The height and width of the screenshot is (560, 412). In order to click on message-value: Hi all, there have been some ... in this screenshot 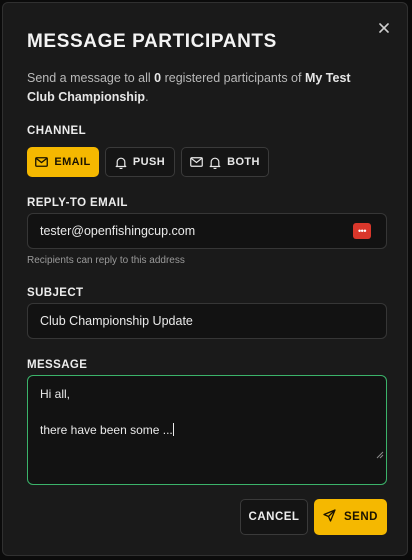, I will do `click(106, 412)`.